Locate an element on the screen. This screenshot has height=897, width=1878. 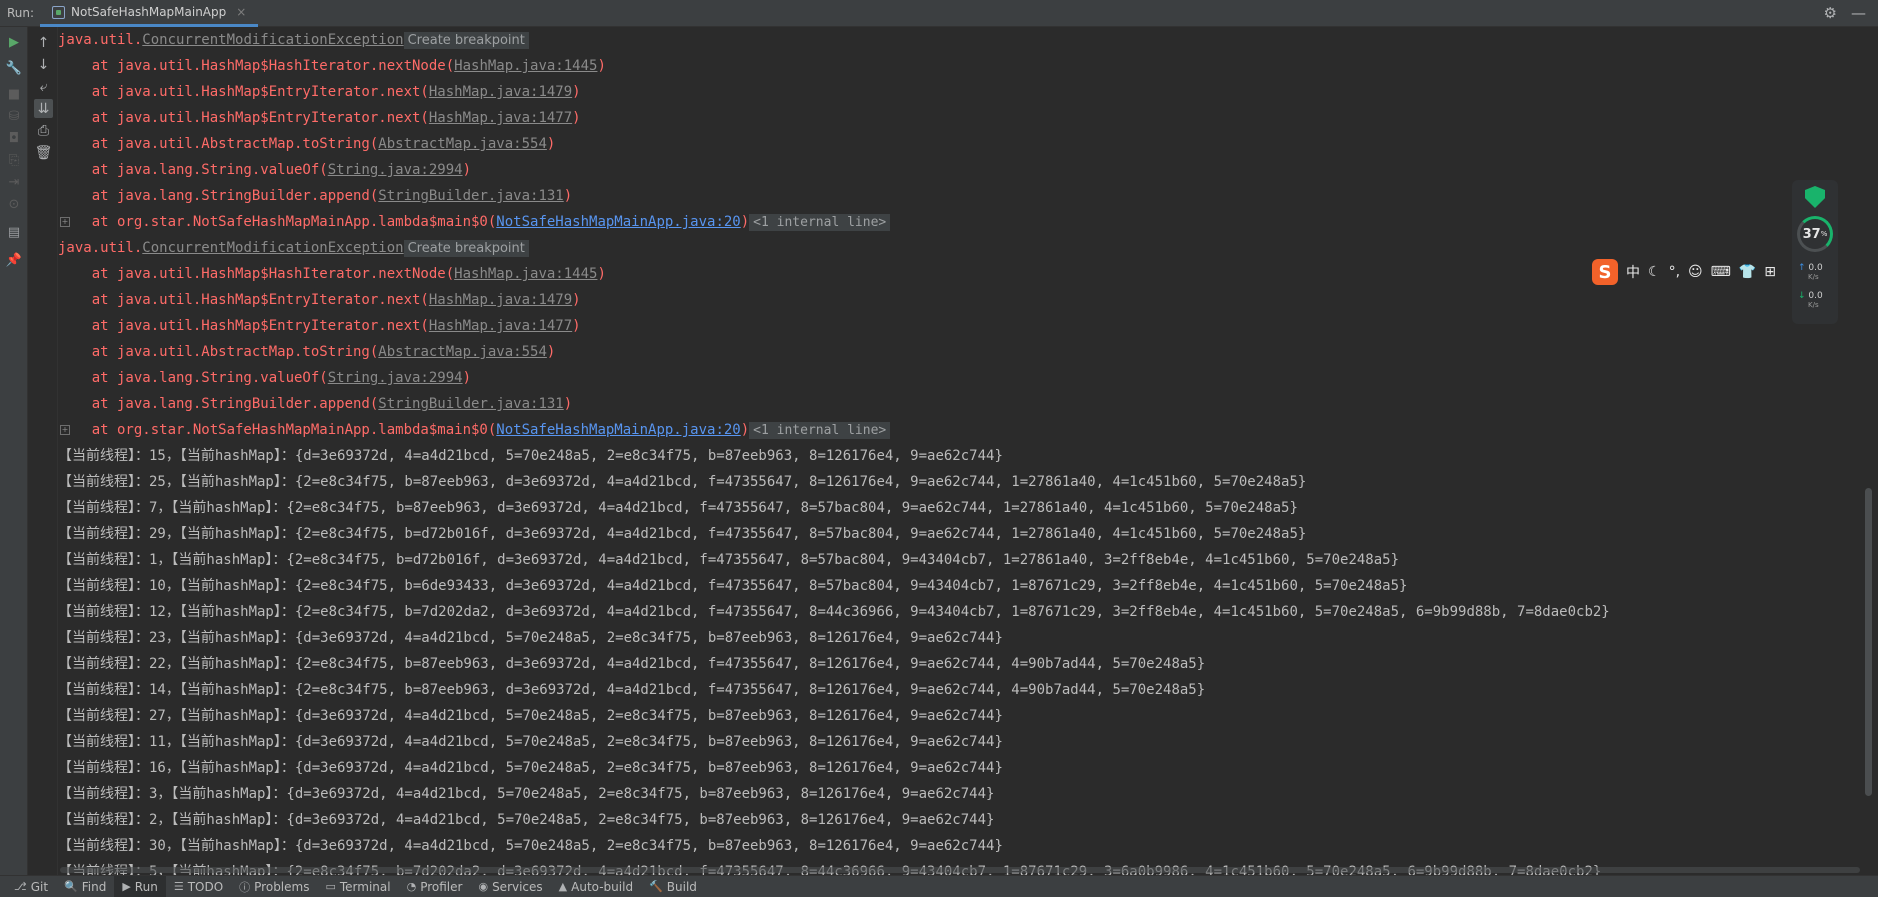
scroll-to-end-icon: ⇊ is located at coordinates (43, 108).